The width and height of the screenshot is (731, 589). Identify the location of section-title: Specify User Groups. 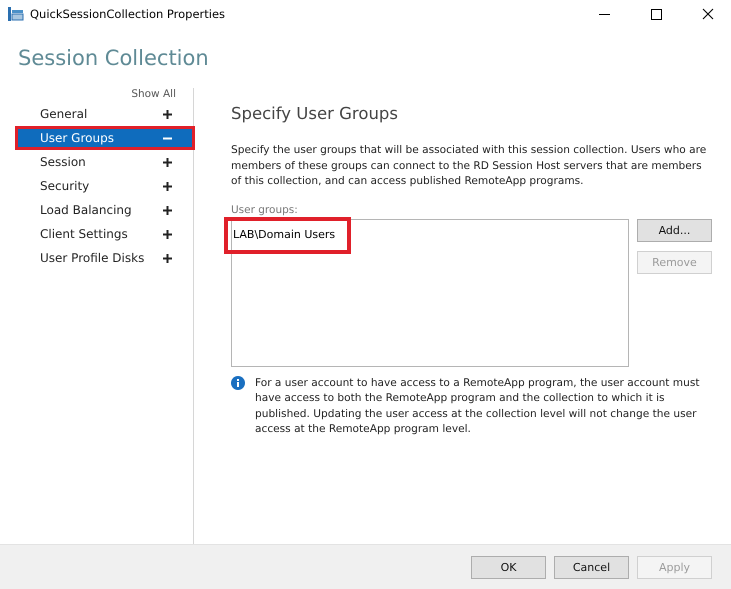
(315, 113).